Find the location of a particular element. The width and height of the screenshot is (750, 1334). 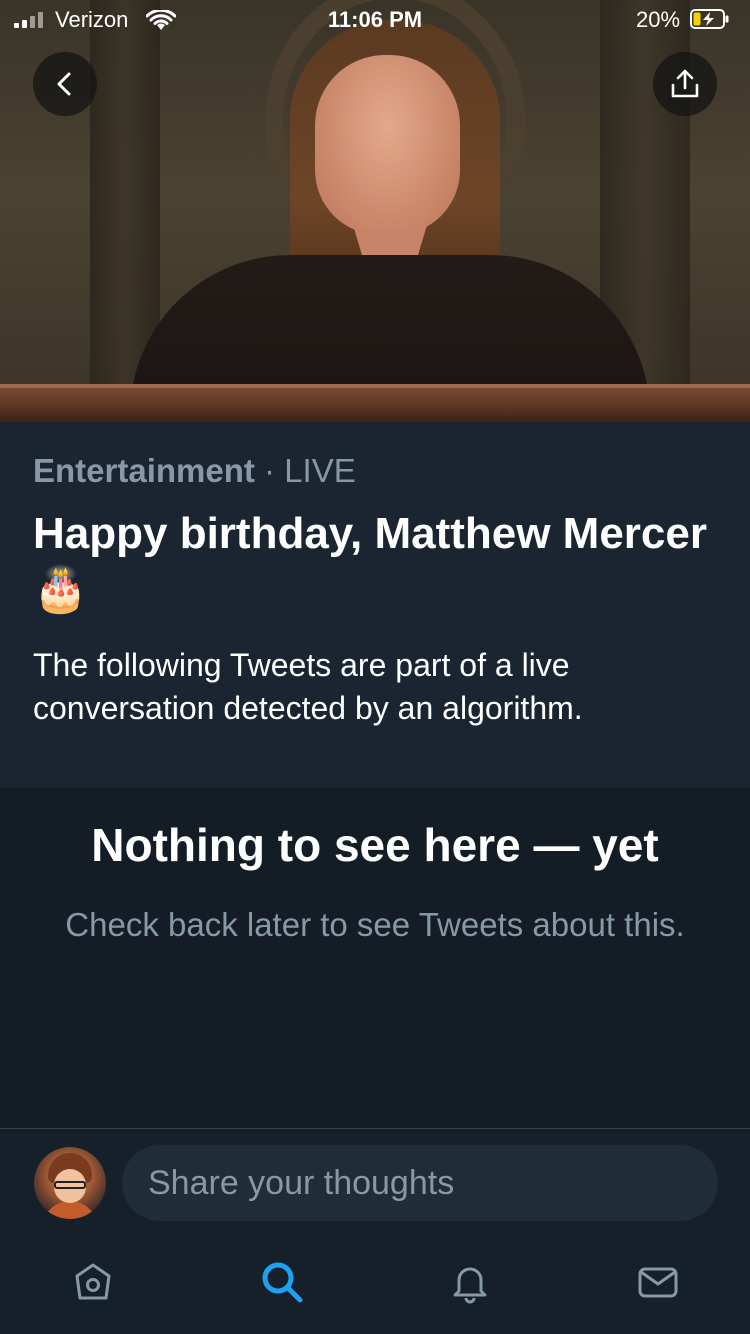

compose-bar is located at coordinates (375, 1182).